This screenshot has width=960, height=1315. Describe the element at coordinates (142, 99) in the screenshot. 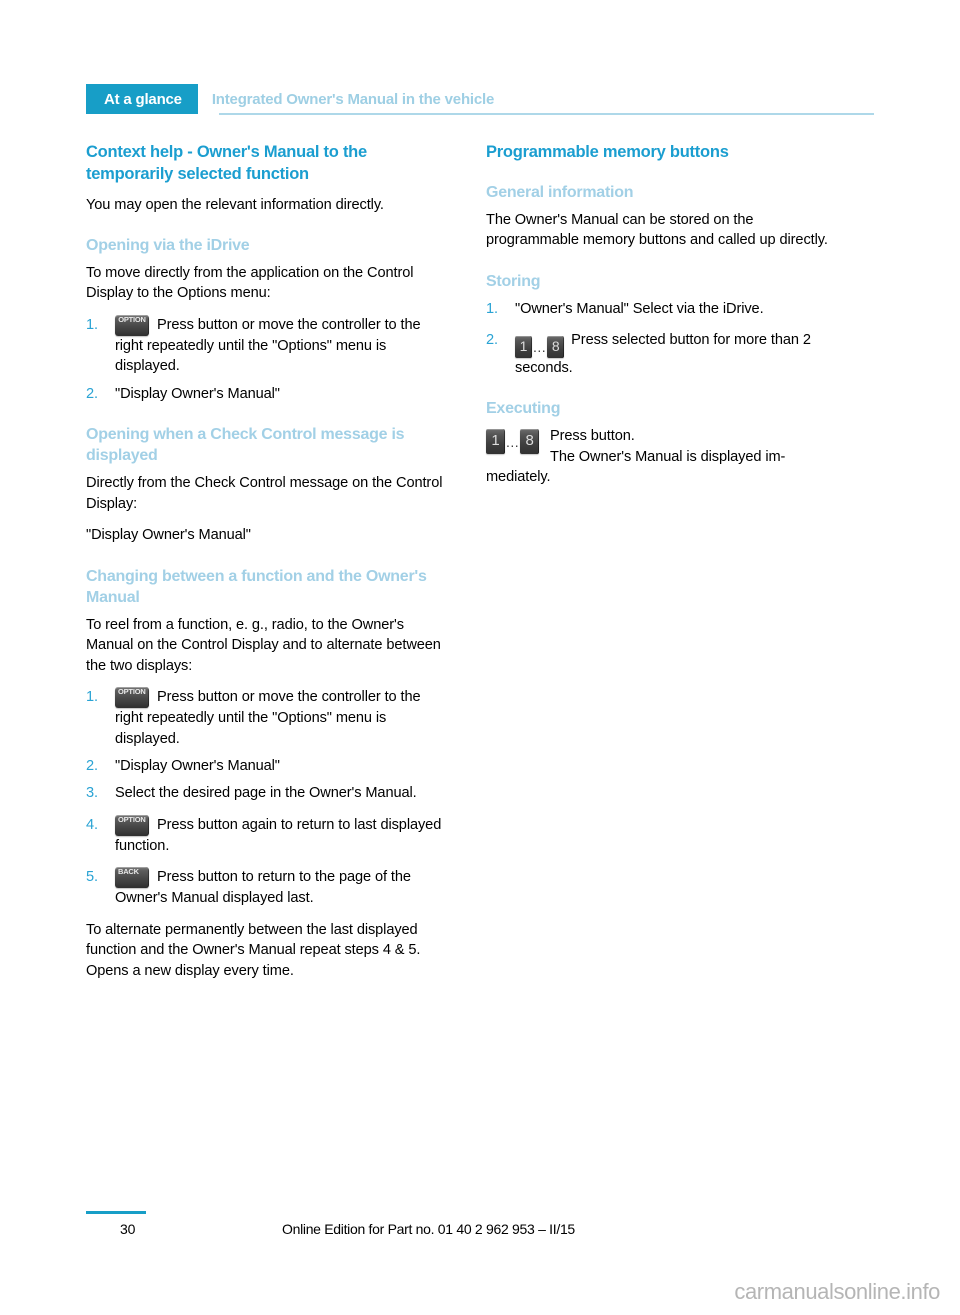

I see `header-tab-at-a-glance: At a glance` at that location.